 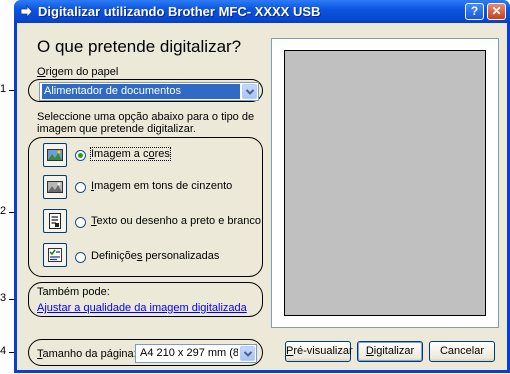 What do you see at coordinates (319, 351) in the screenshot?
I see `preview-button: Pré-visualizar` at bounding box center [319, 351].